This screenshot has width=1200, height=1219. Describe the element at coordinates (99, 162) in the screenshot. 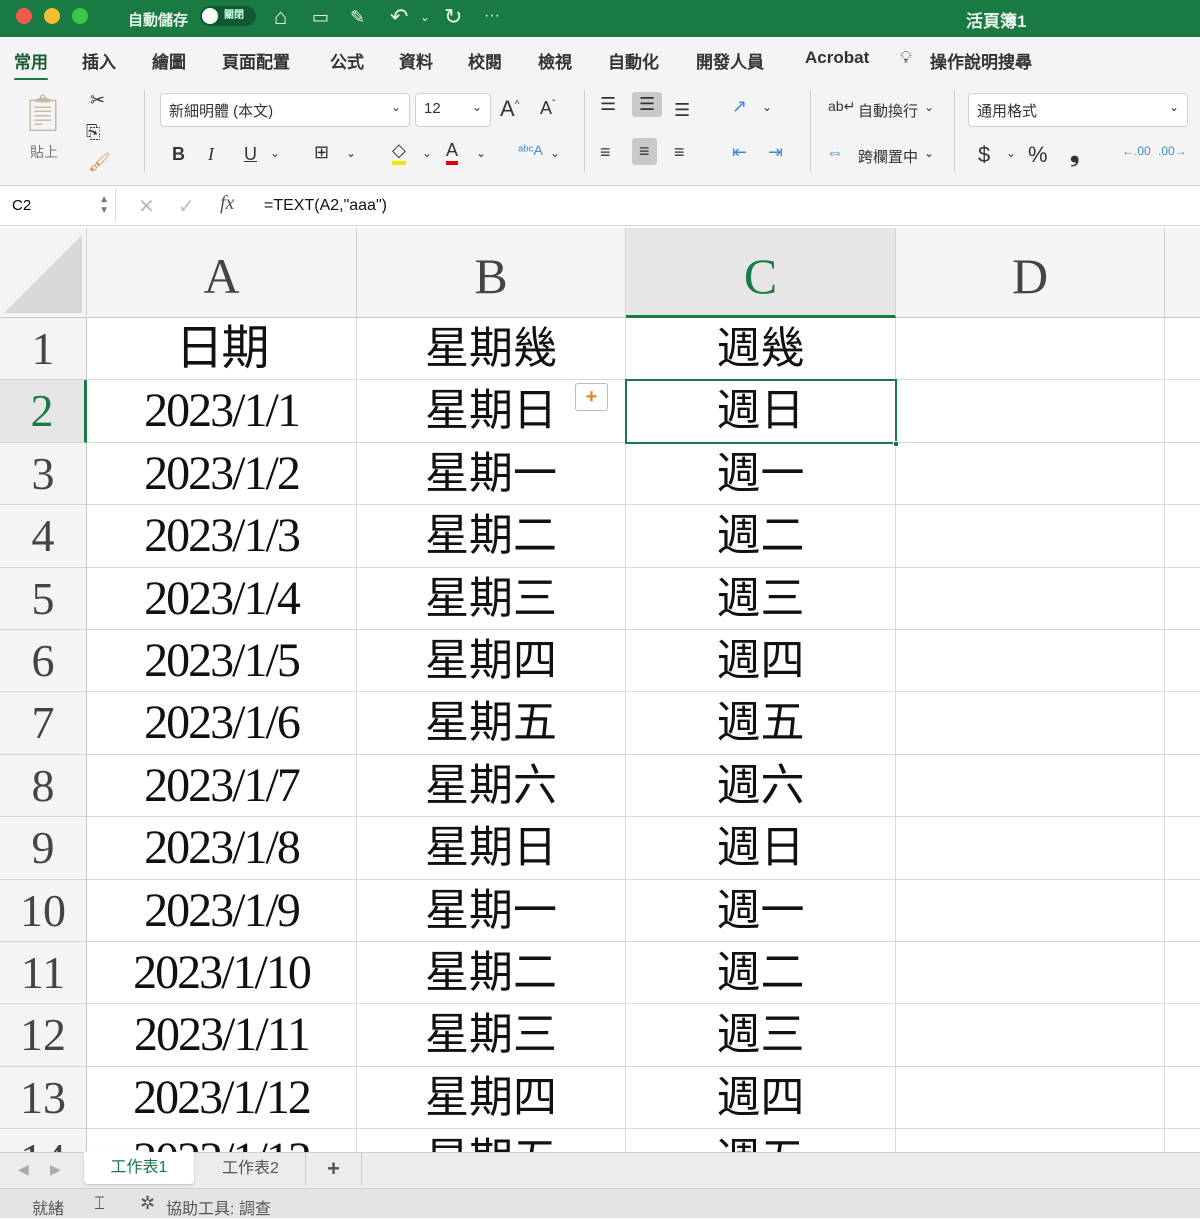

I see `format-painter-icon: 🖌︎` at that location.